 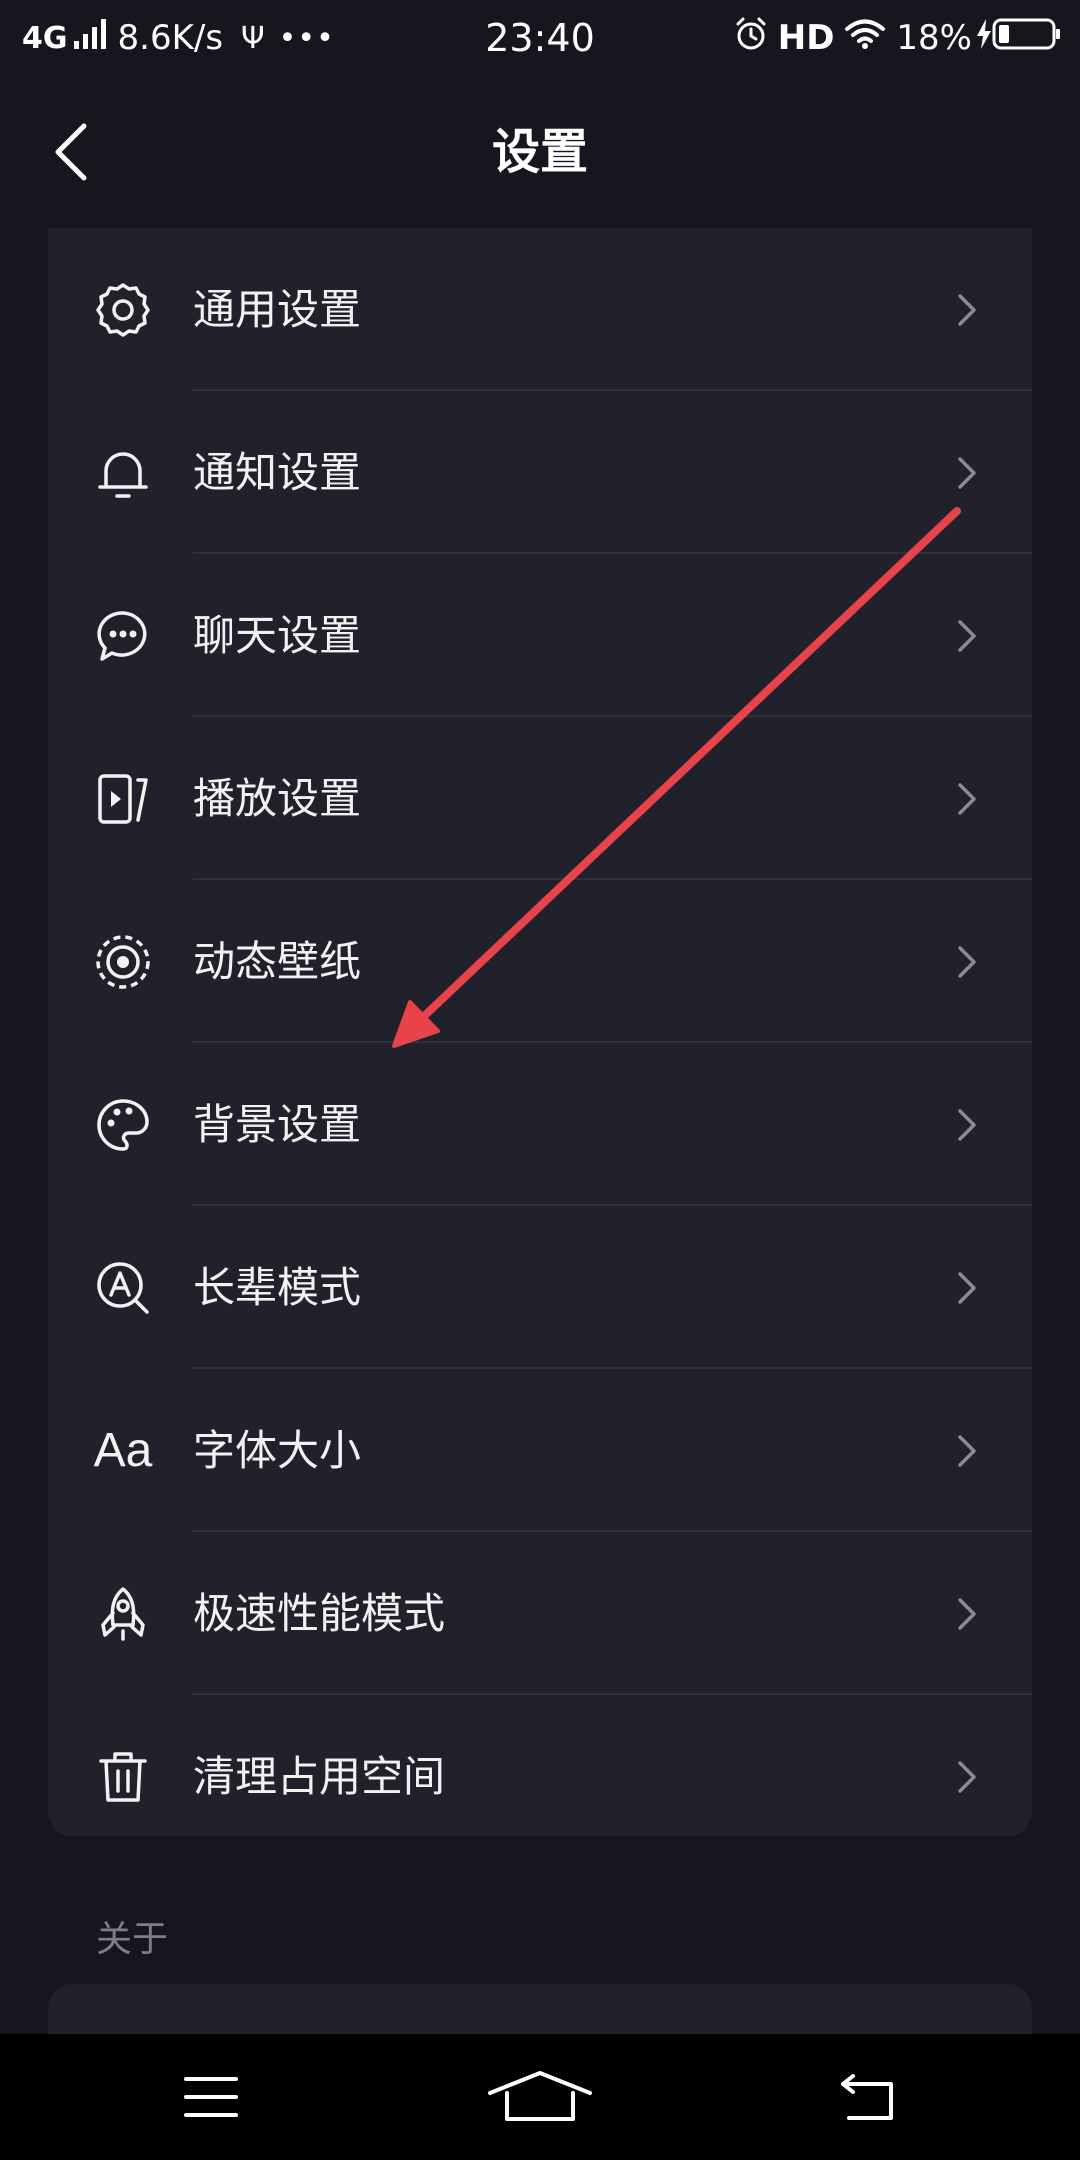 I want to click on settings-row-label: 播放设置, so click(x=277, y=798).